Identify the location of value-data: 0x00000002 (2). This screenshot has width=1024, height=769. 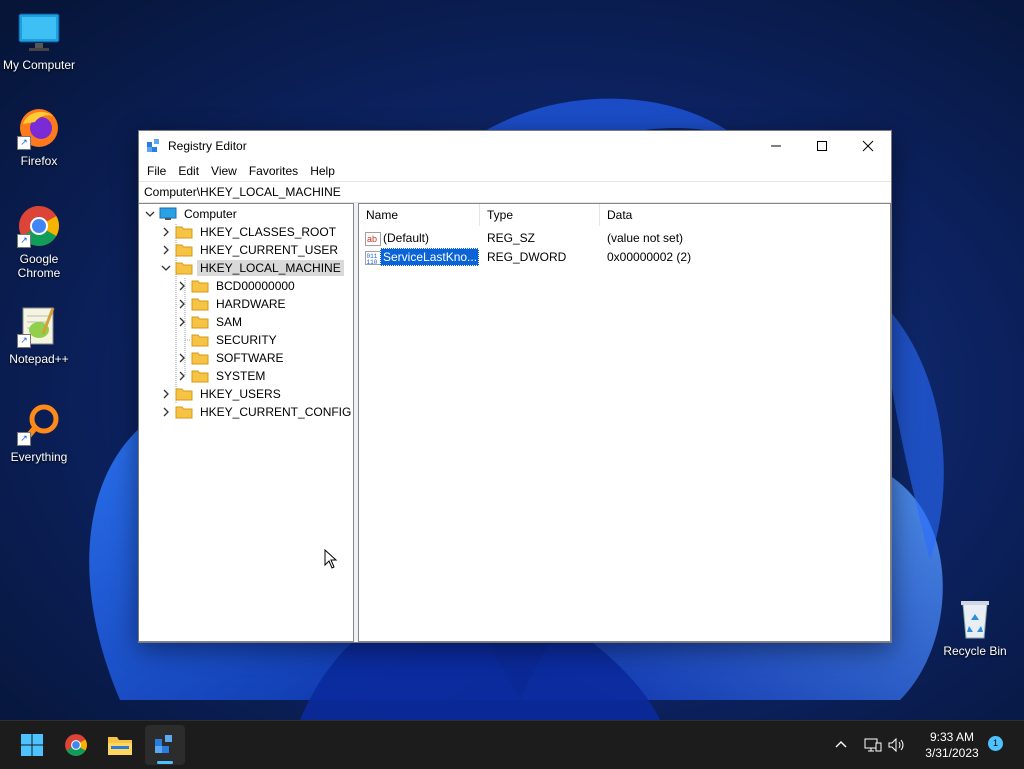
(649, 257).